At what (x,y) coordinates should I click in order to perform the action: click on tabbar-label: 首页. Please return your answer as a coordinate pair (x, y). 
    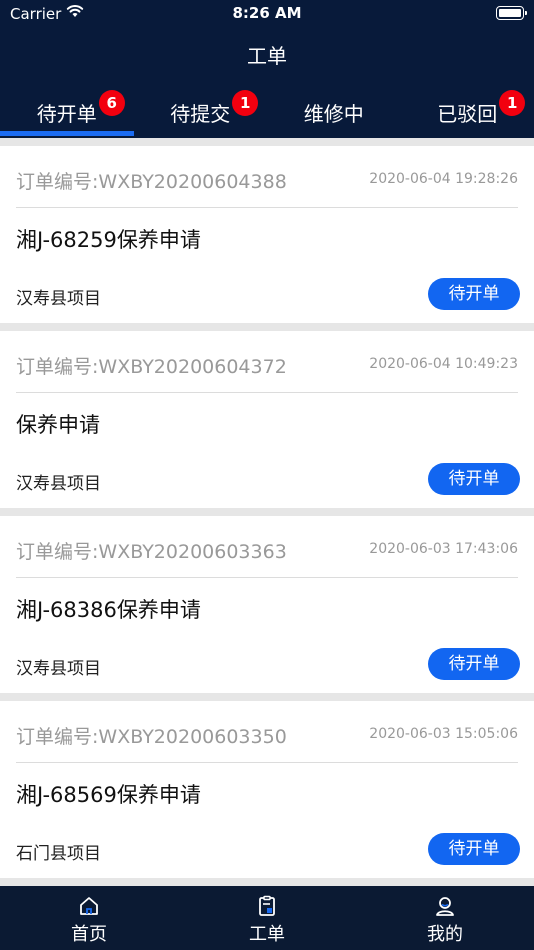
    Looking at the image, I should click on (89, 934).